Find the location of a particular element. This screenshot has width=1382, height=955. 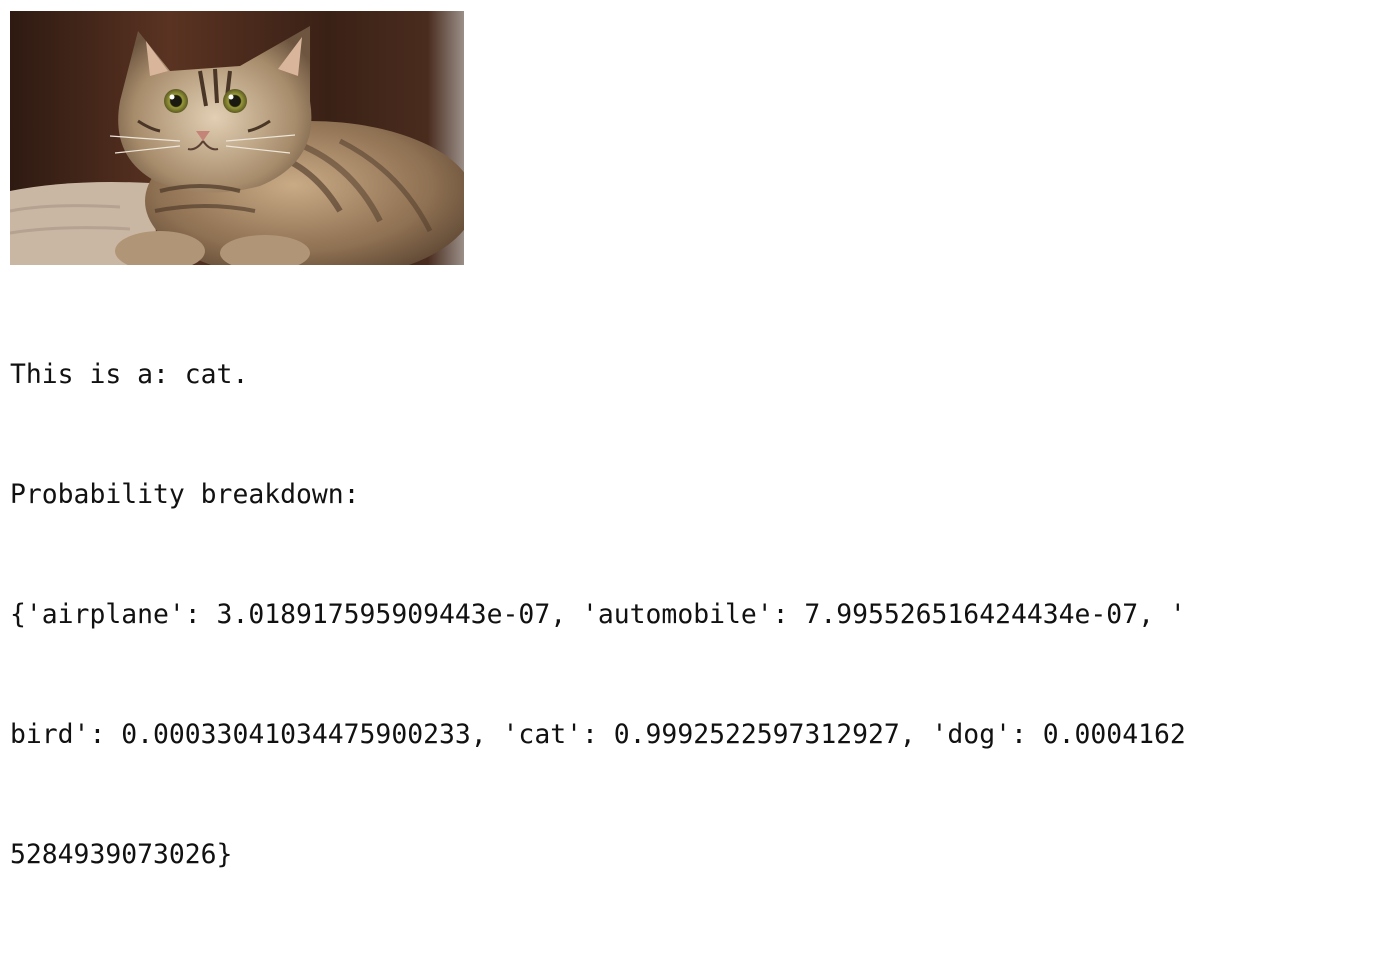

cat-image is located at coordinates (237, 138).